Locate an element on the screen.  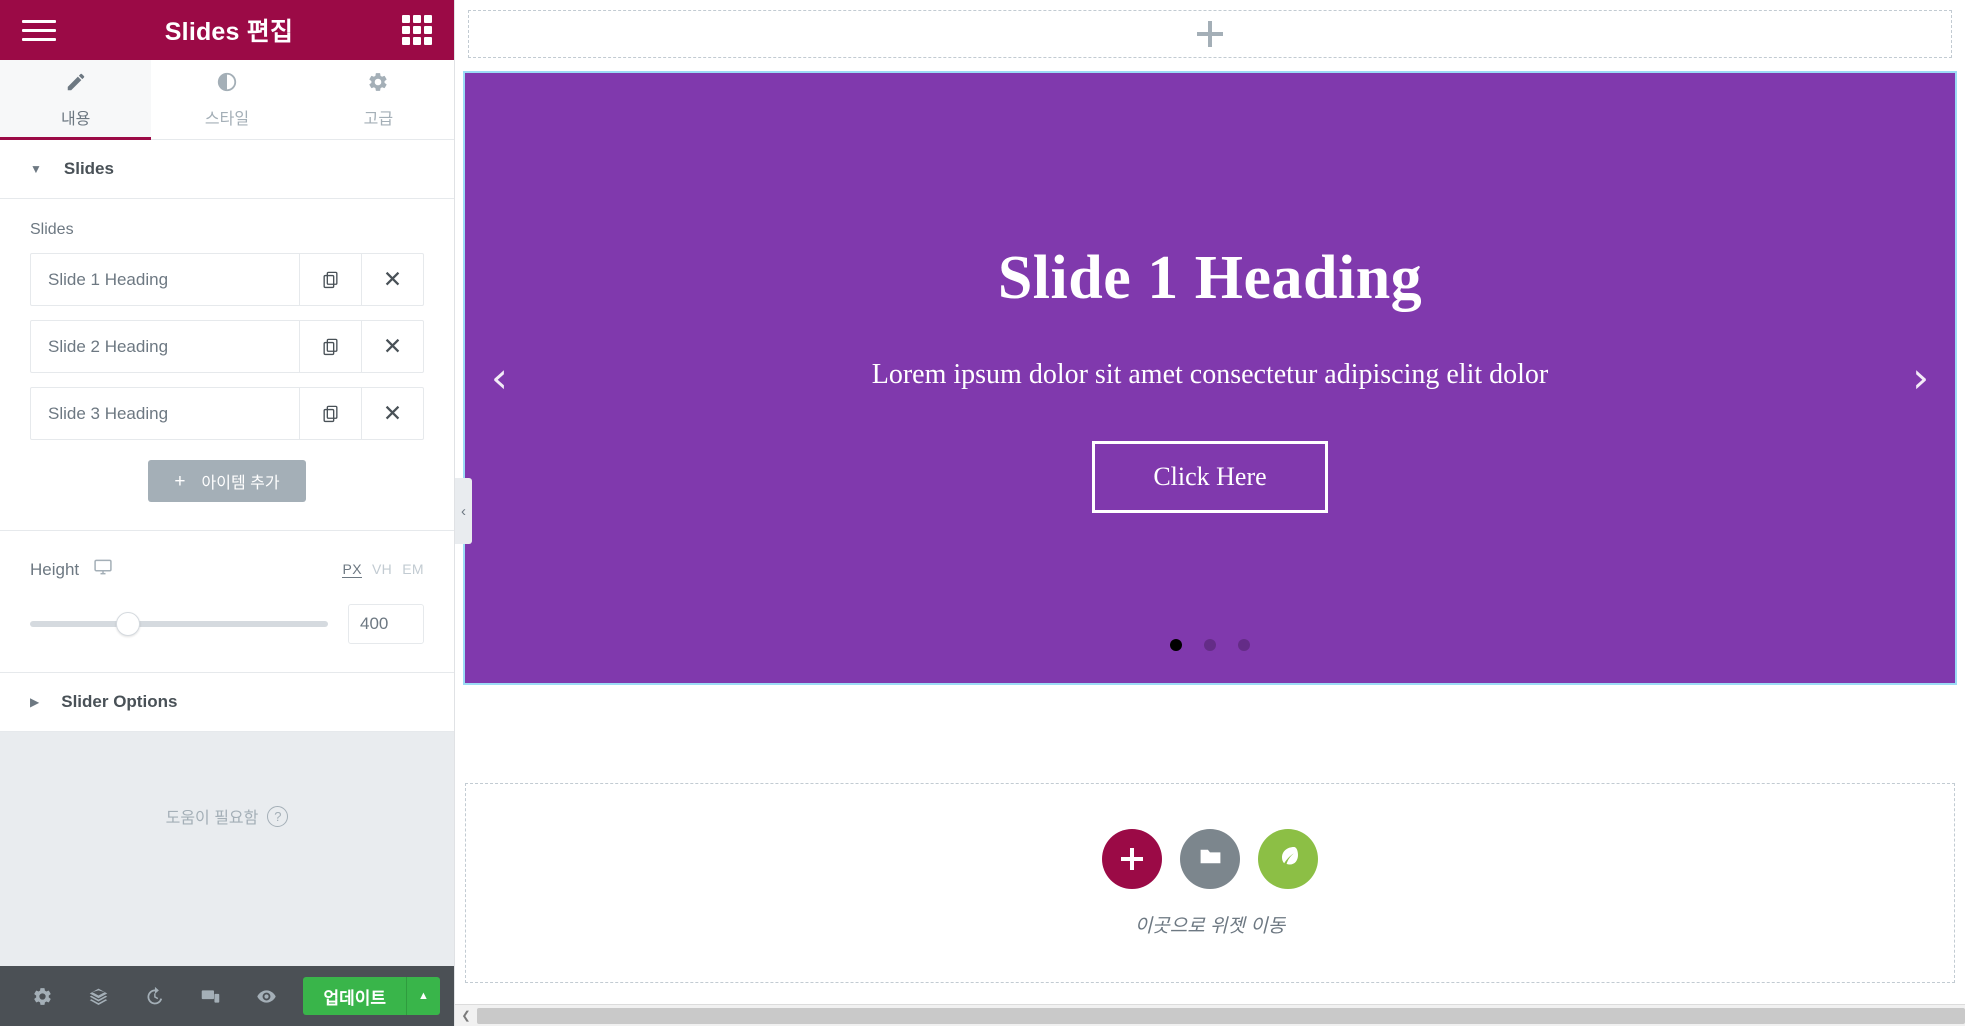
tab-advanced-label: 고급 is located at coordinates (378, 119).